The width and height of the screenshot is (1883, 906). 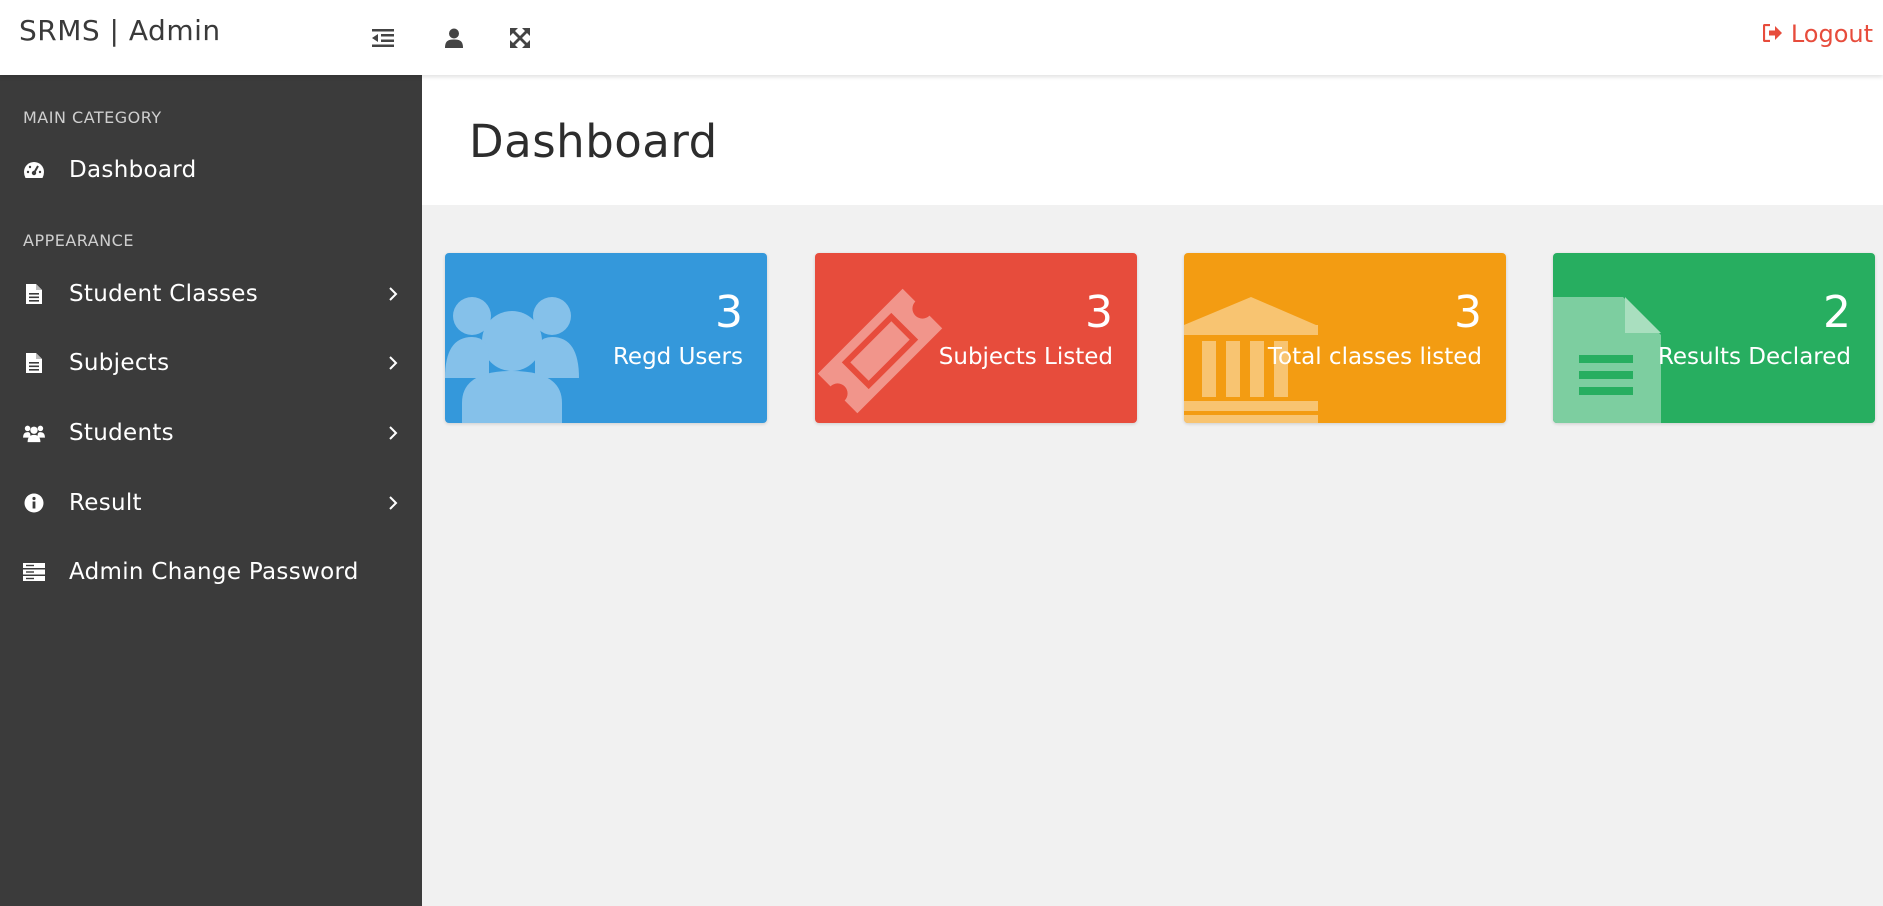 I want to click on ticket-icon, so click(x=880, y=351).